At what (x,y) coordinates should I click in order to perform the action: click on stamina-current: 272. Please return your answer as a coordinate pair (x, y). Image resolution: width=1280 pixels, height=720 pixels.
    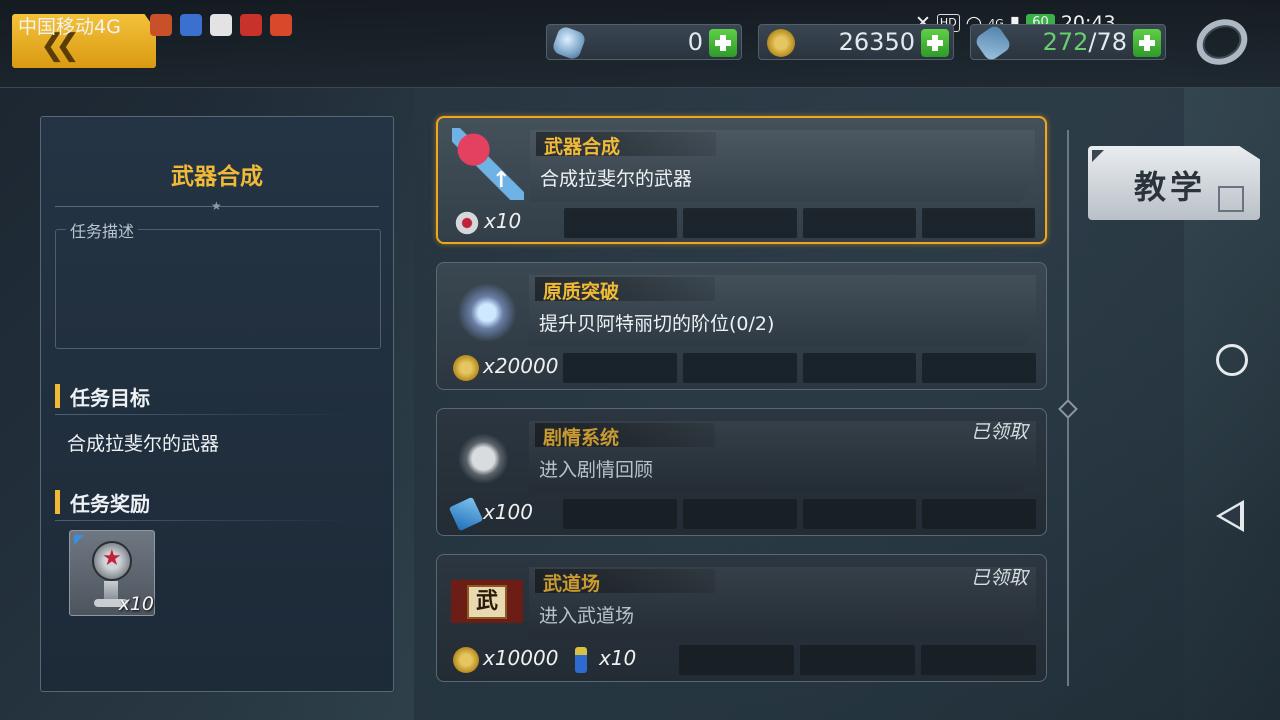
    Looking at the image, I should click on (1065, 42).